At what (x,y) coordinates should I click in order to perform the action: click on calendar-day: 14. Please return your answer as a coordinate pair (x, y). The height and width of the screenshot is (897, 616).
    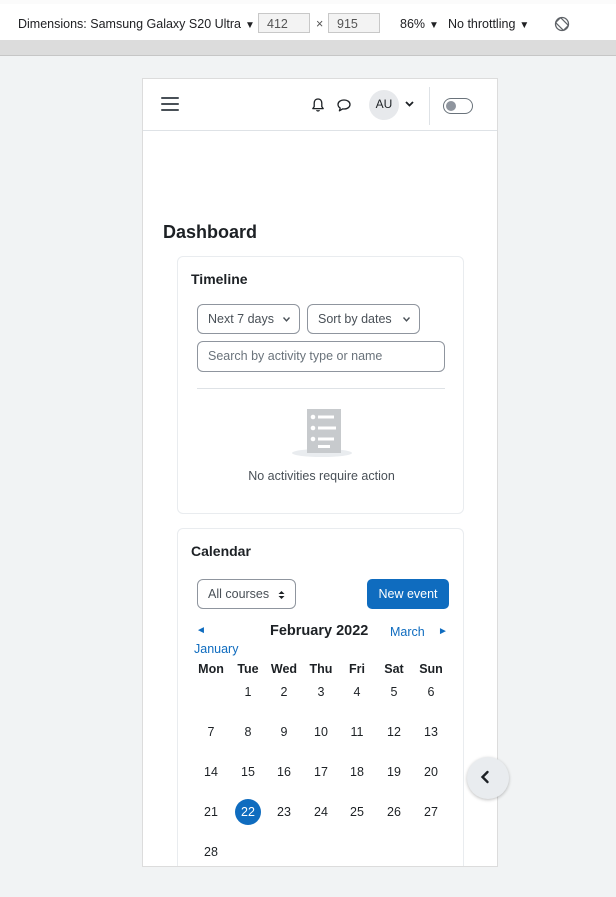
    Looking at the image, I should click on (211, 772).